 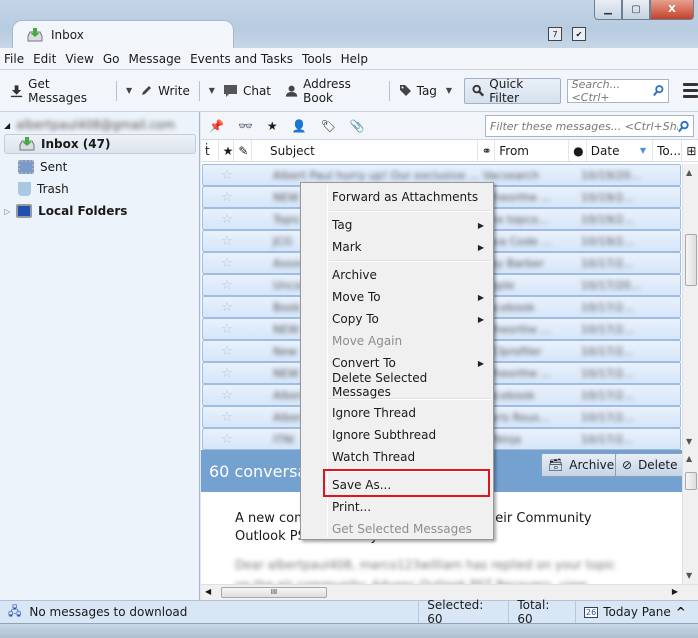 I want to click on menu-item-tag: Tag ▶, so click(x=411, y=225).